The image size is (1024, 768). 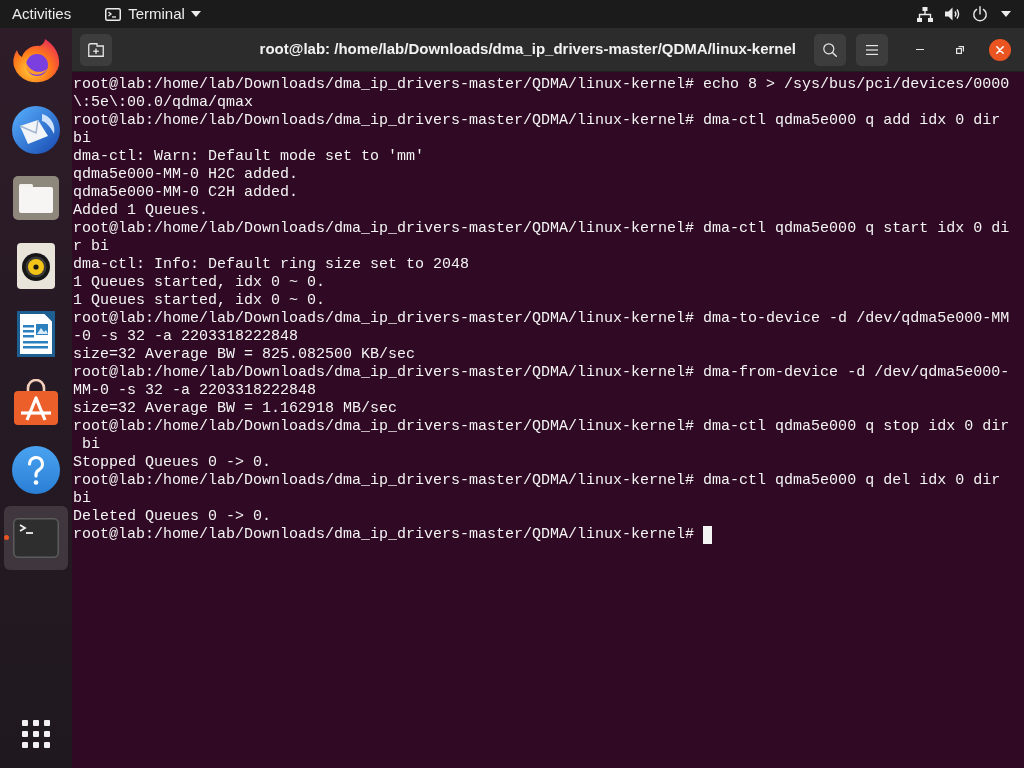 I want to click on terminal-line: root@lab:/home/lab/Downloads/dma_ip_drivers-master/QDMA/linux-kernel# dma-ctl qdma5e000 q stop idx 0 dir, so click(x=541, y=426).